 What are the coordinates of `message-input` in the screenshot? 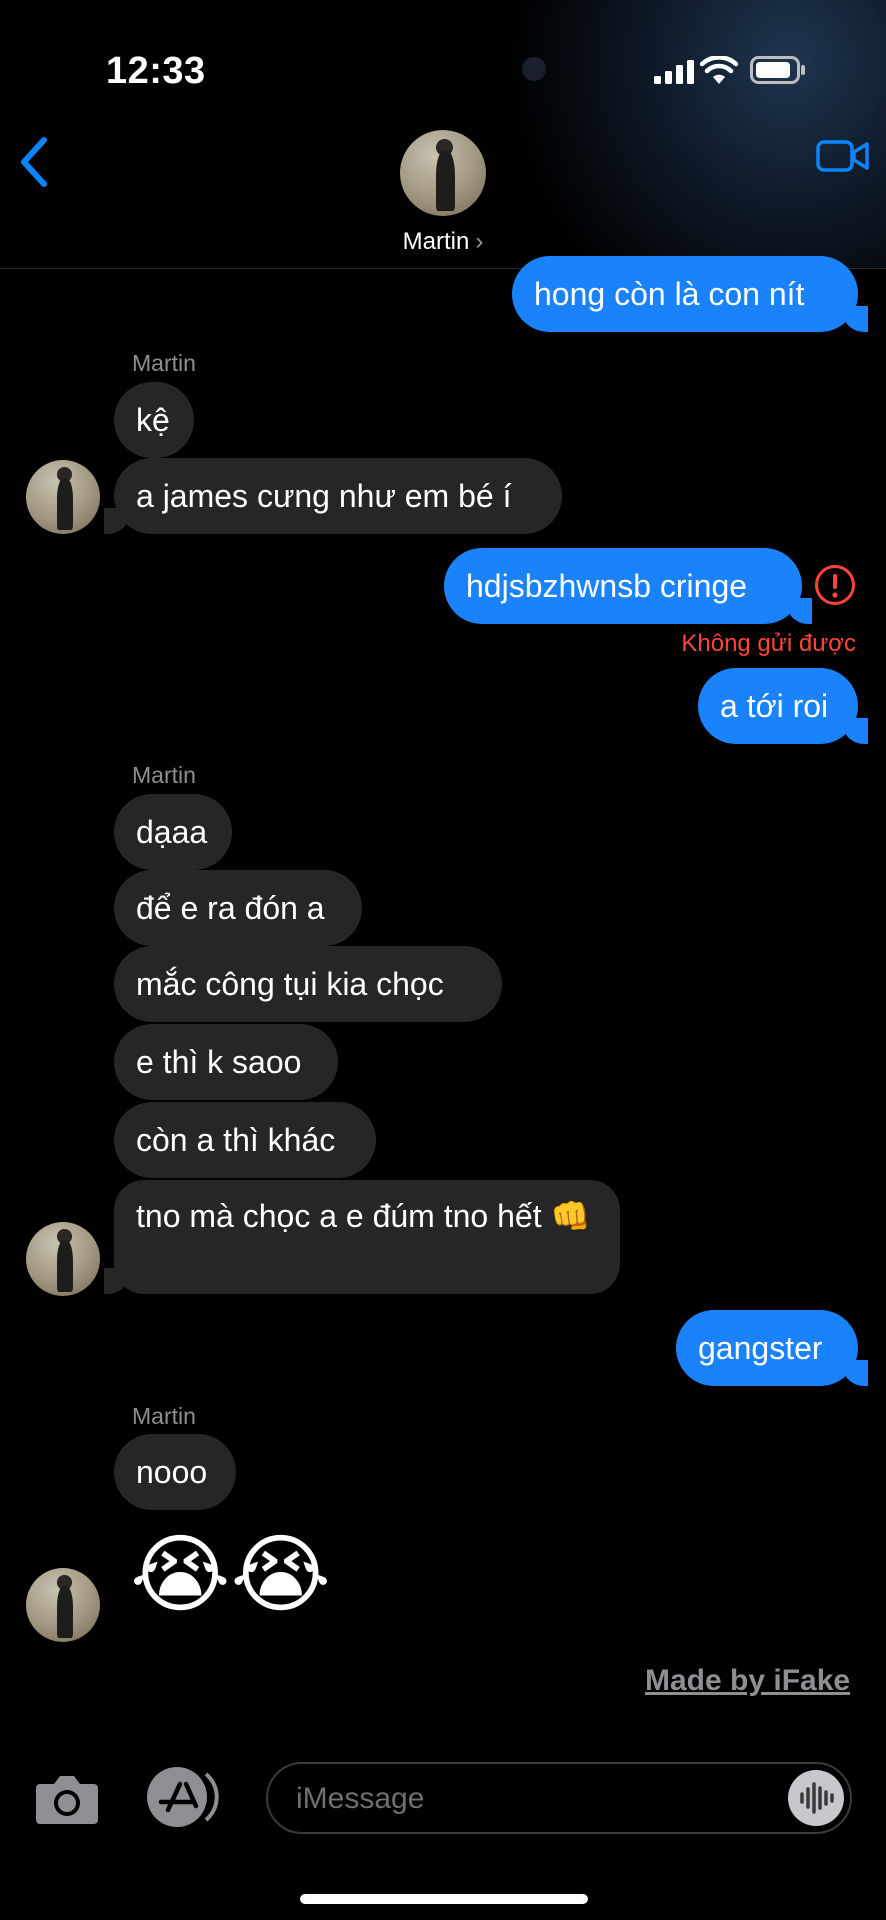 It's located at (521, 1799).